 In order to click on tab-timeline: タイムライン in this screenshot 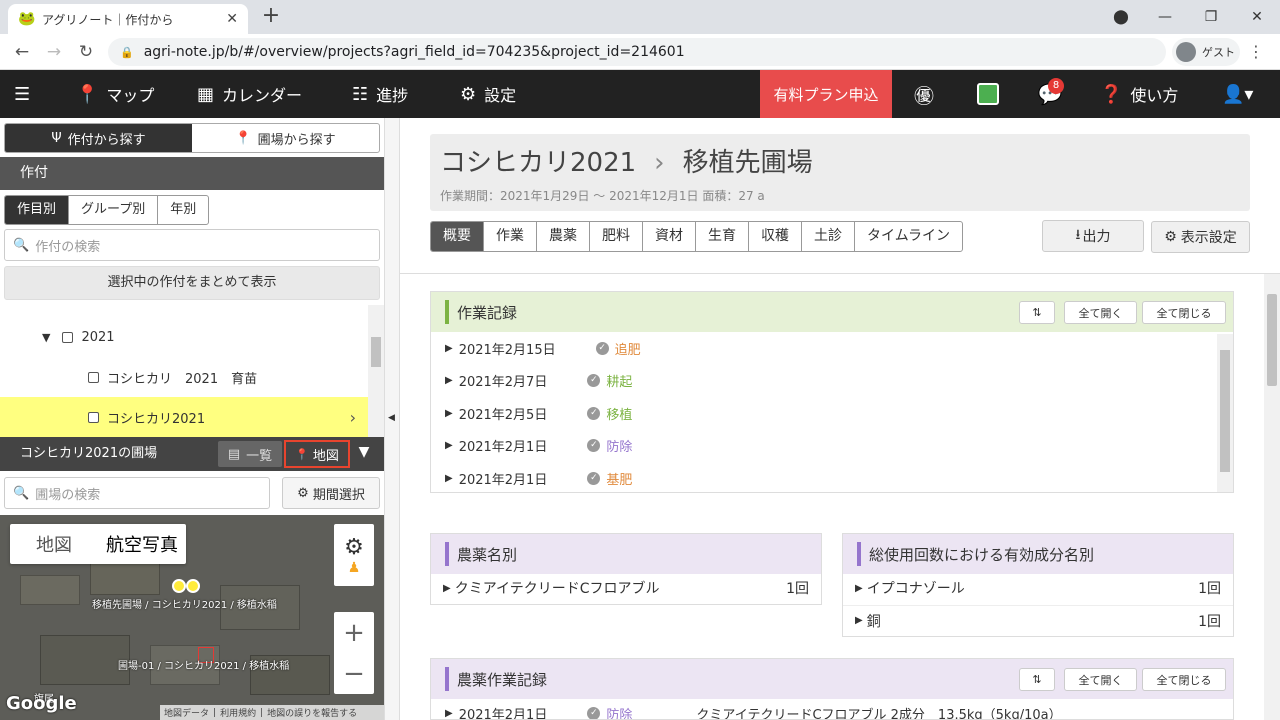, I will do `click(908, 236)`.